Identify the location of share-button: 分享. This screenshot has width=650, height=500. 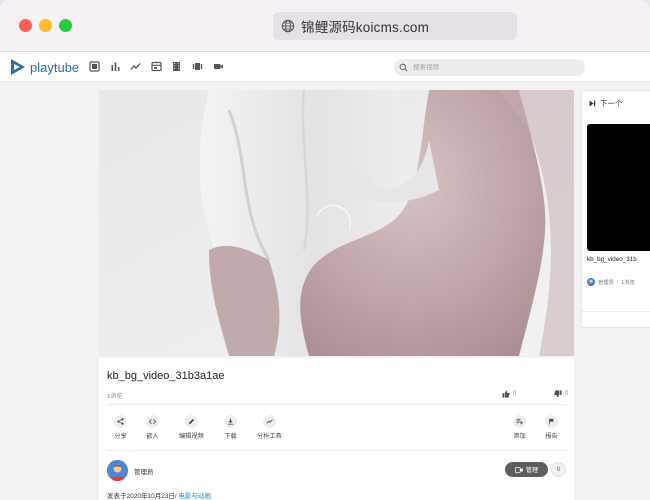
(120, 427).